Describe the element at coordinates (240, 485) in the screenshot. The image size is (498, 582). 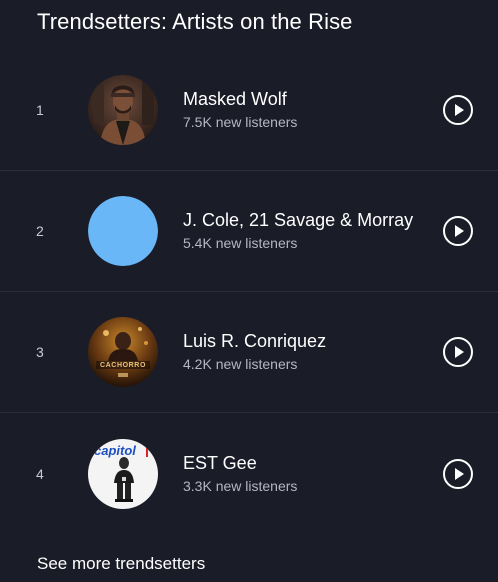
I see `new-listeners-count: 3.3K new listeners` at that location.